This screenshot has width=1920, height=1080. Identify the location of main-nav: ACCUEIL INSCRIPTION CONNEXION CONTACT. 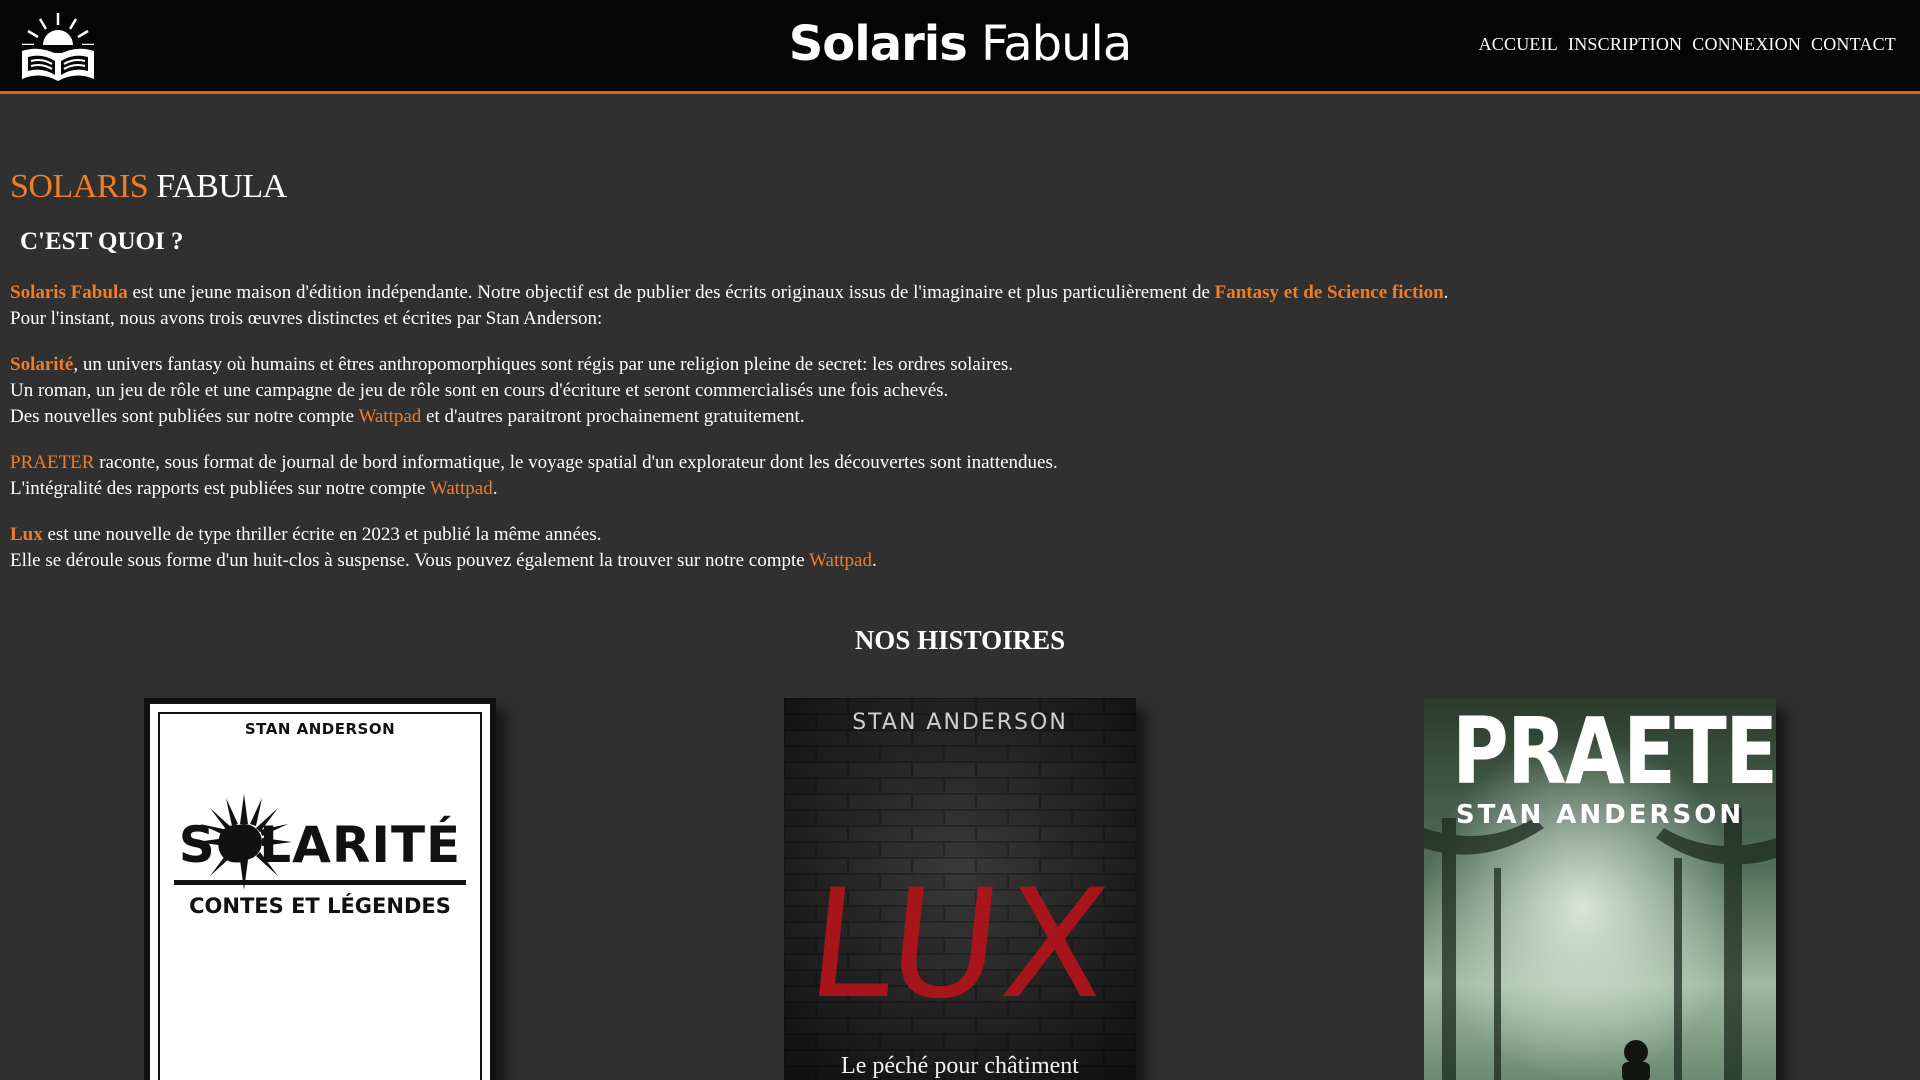
(1687, 44).